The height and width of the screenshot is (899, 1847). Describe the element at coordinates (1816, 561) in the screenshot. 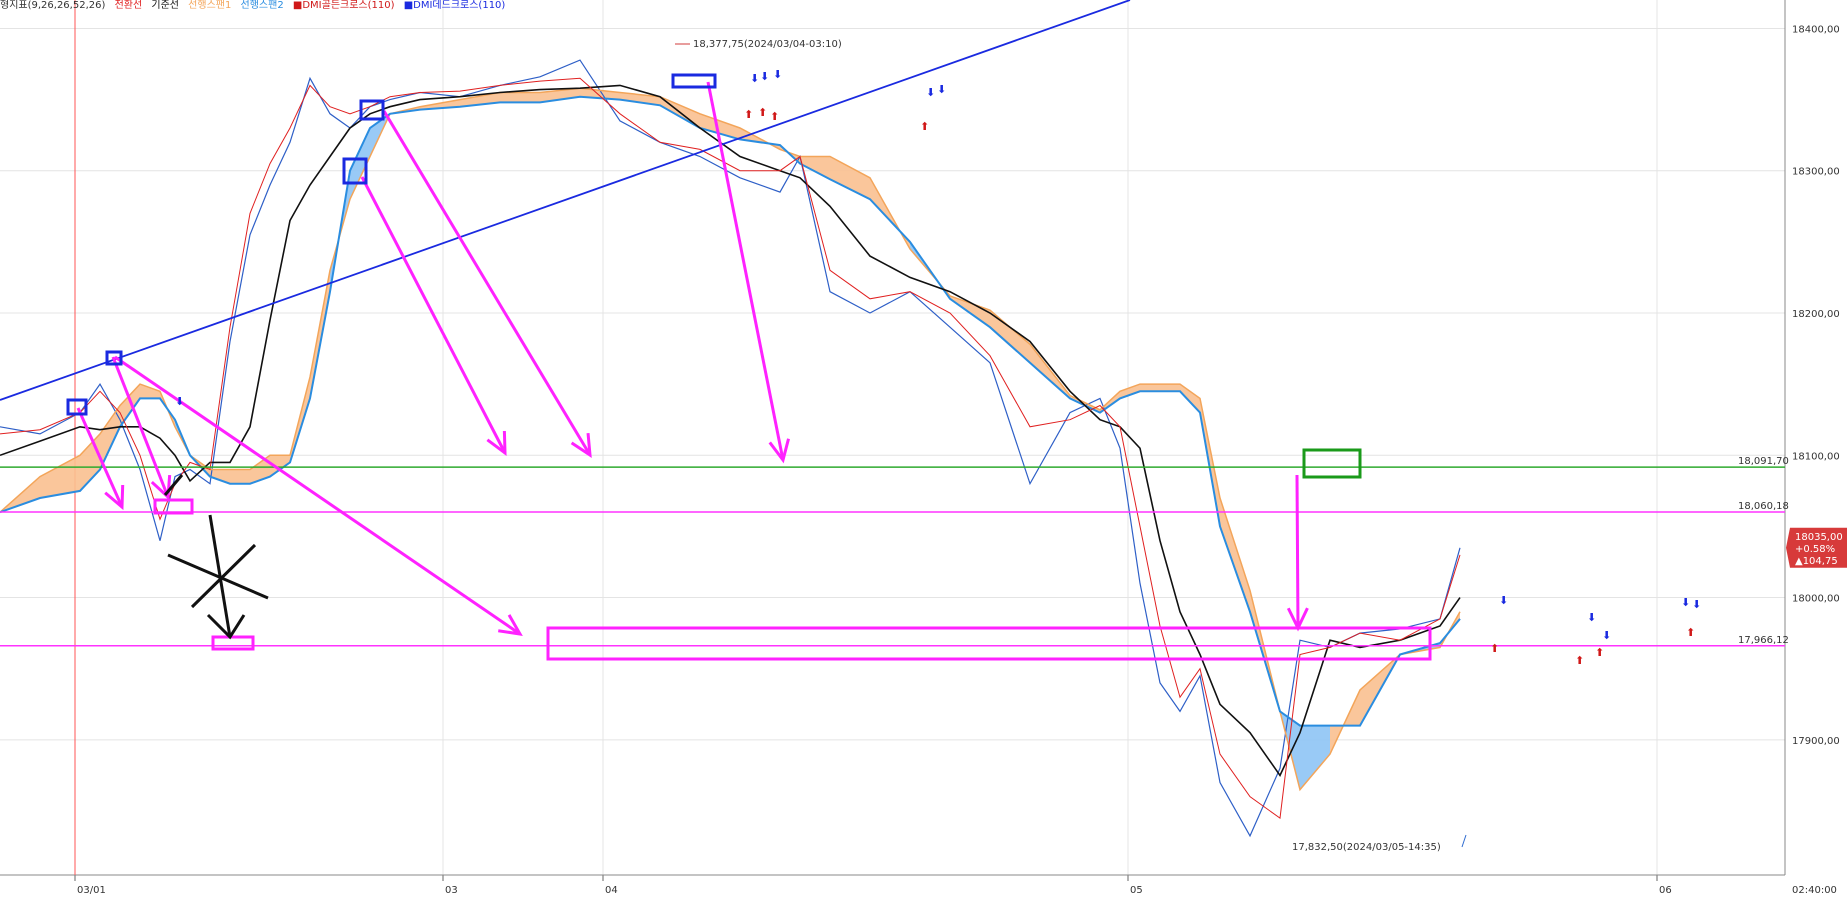

I see `price-tag-text: ▲104,75` at that location.